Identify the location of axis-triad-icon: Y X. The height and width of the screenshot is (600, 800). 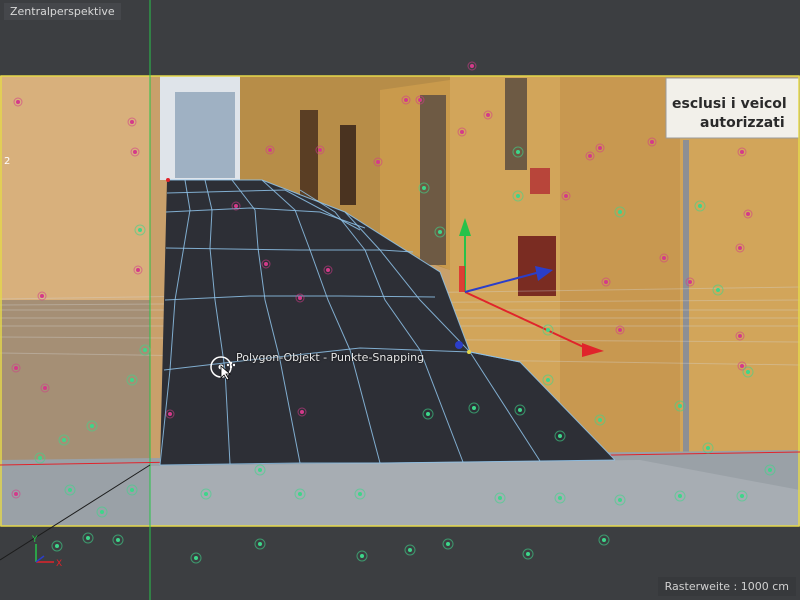
(46, 552).